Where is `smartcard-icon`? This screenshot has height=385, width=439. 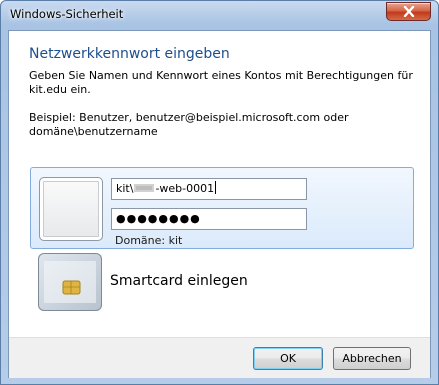
smartcard-icon is located at coordinates (70, 282).